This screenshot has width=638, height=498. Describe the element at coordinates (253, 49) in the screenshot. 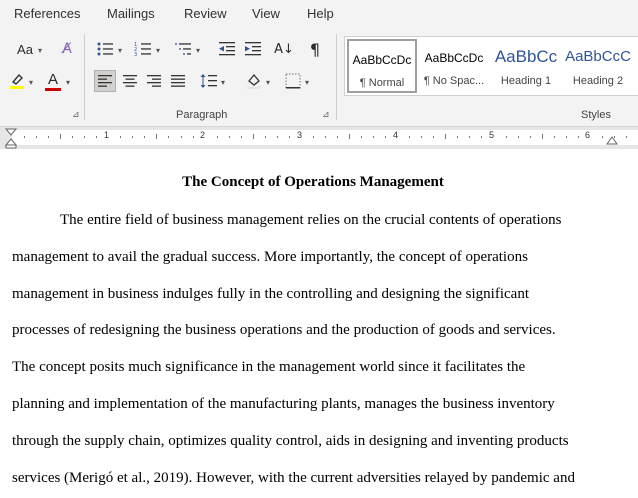

I see `increase-indent-icon` at that location.